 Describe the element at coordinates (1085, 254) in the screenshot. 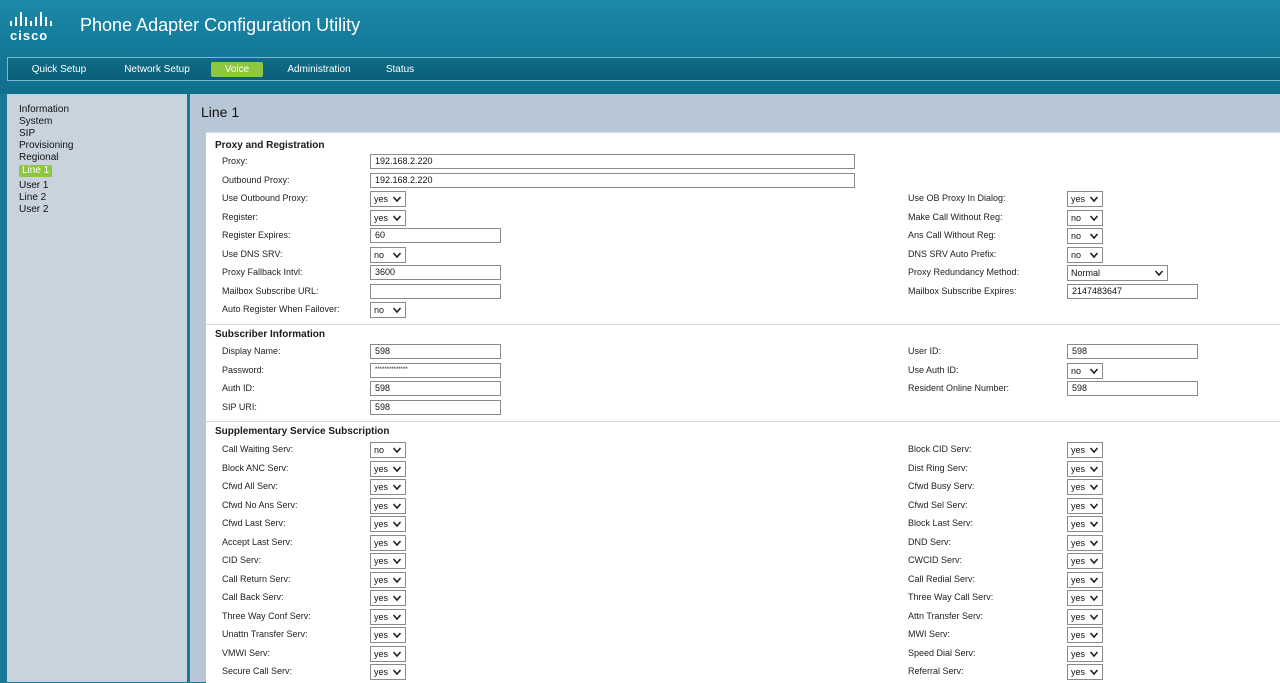

I see `dns-srv-auto-prefix-select: no` at that location.